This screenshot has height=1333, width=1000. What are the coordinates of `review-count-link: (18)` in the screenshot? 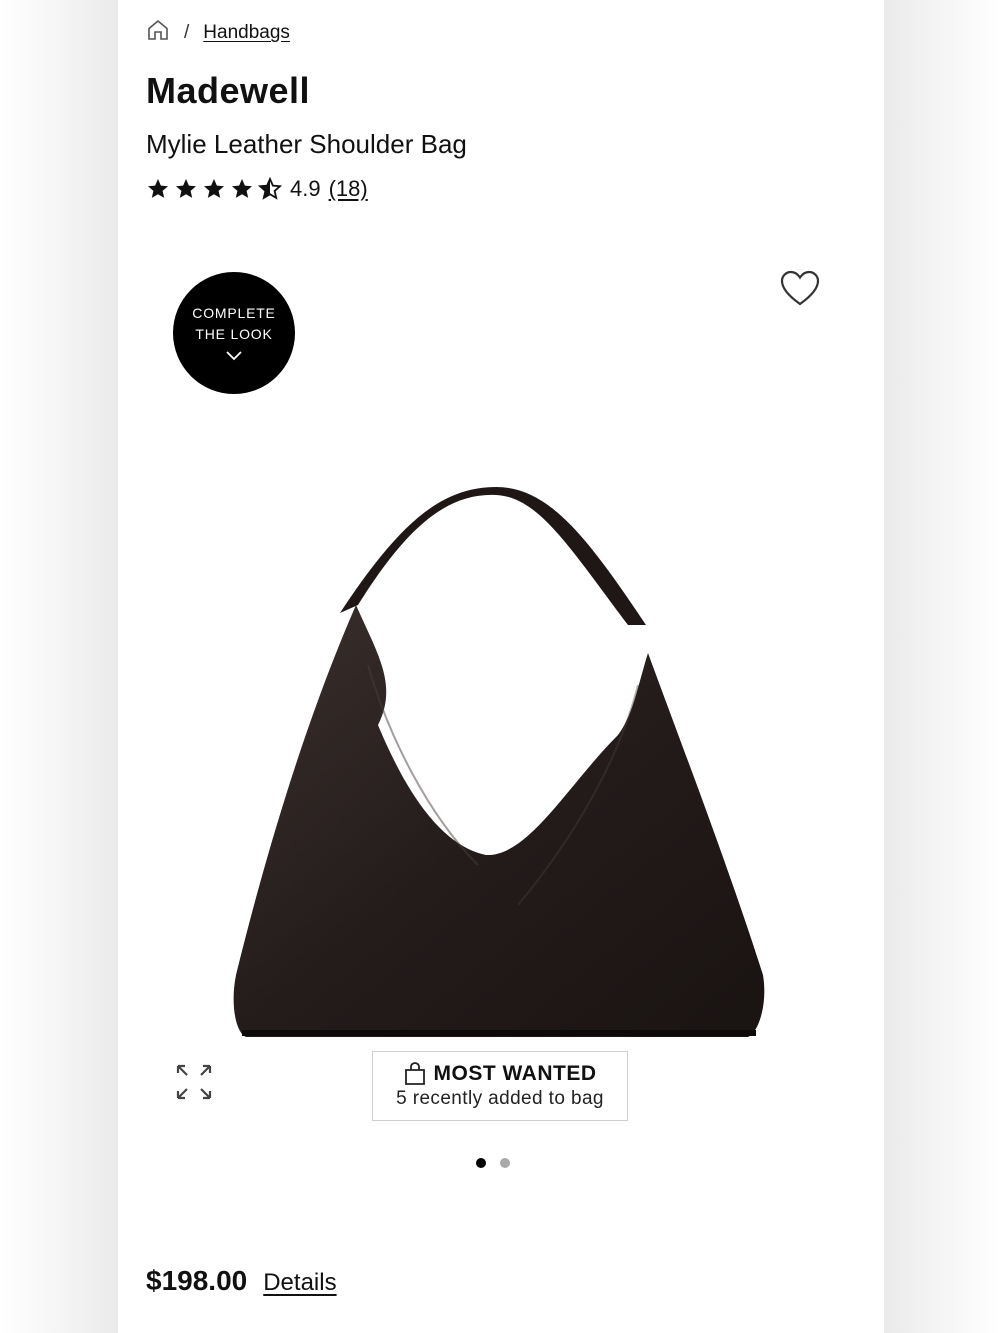 It's located at (348, 189).